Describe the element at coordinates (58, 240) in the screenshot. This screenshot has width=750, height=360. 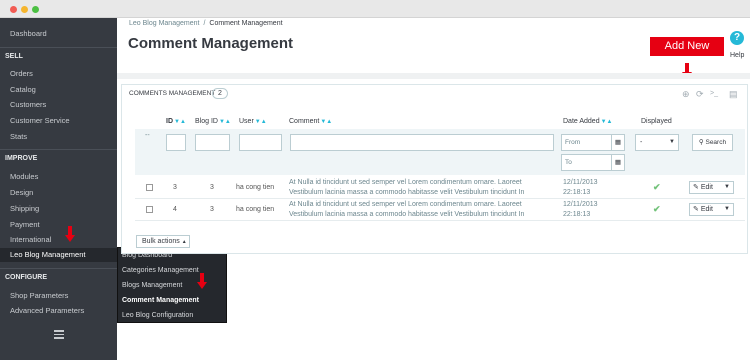
I see `sidebar-item-international: International` at that location.